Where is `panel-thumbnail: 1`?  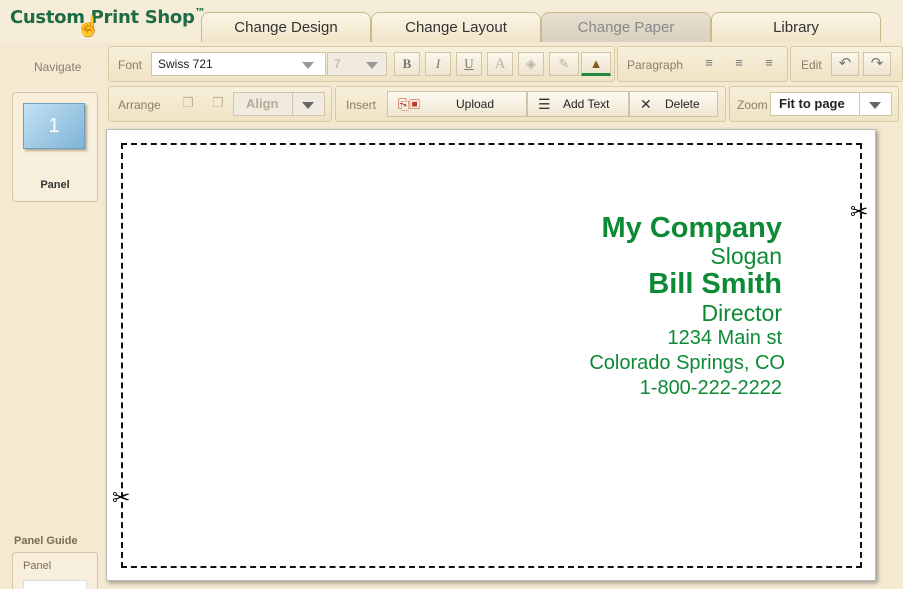
panel-thumbnail: 1 is located at coordinates (54, 126).